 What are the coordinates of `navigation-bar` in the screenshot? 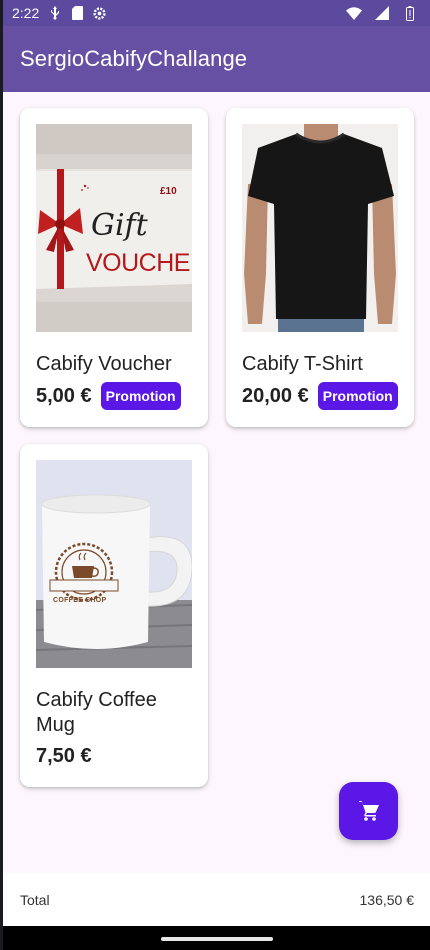 It's located at (215, 938).